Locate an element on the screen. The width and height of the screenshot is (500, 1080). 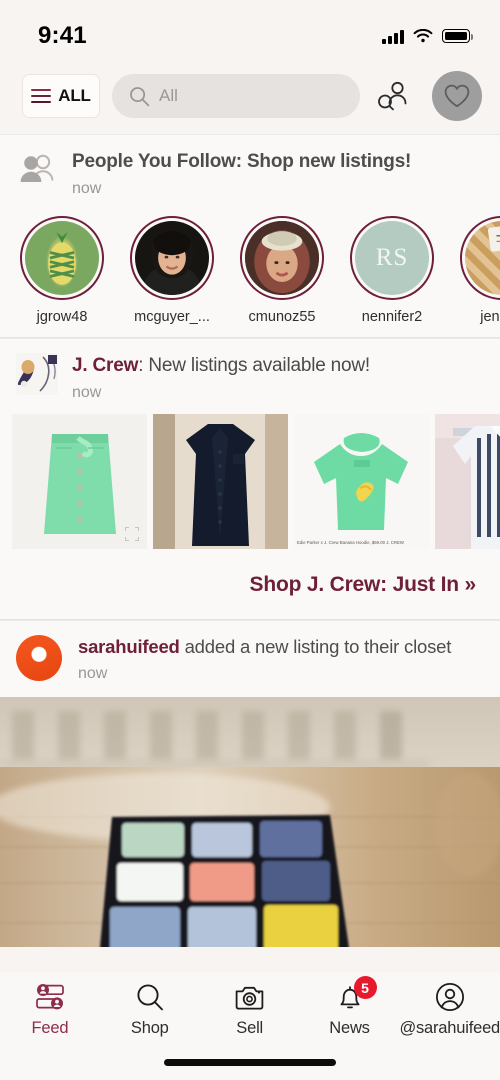
tab-news: 5 News is located at coordinates (350, 1007).